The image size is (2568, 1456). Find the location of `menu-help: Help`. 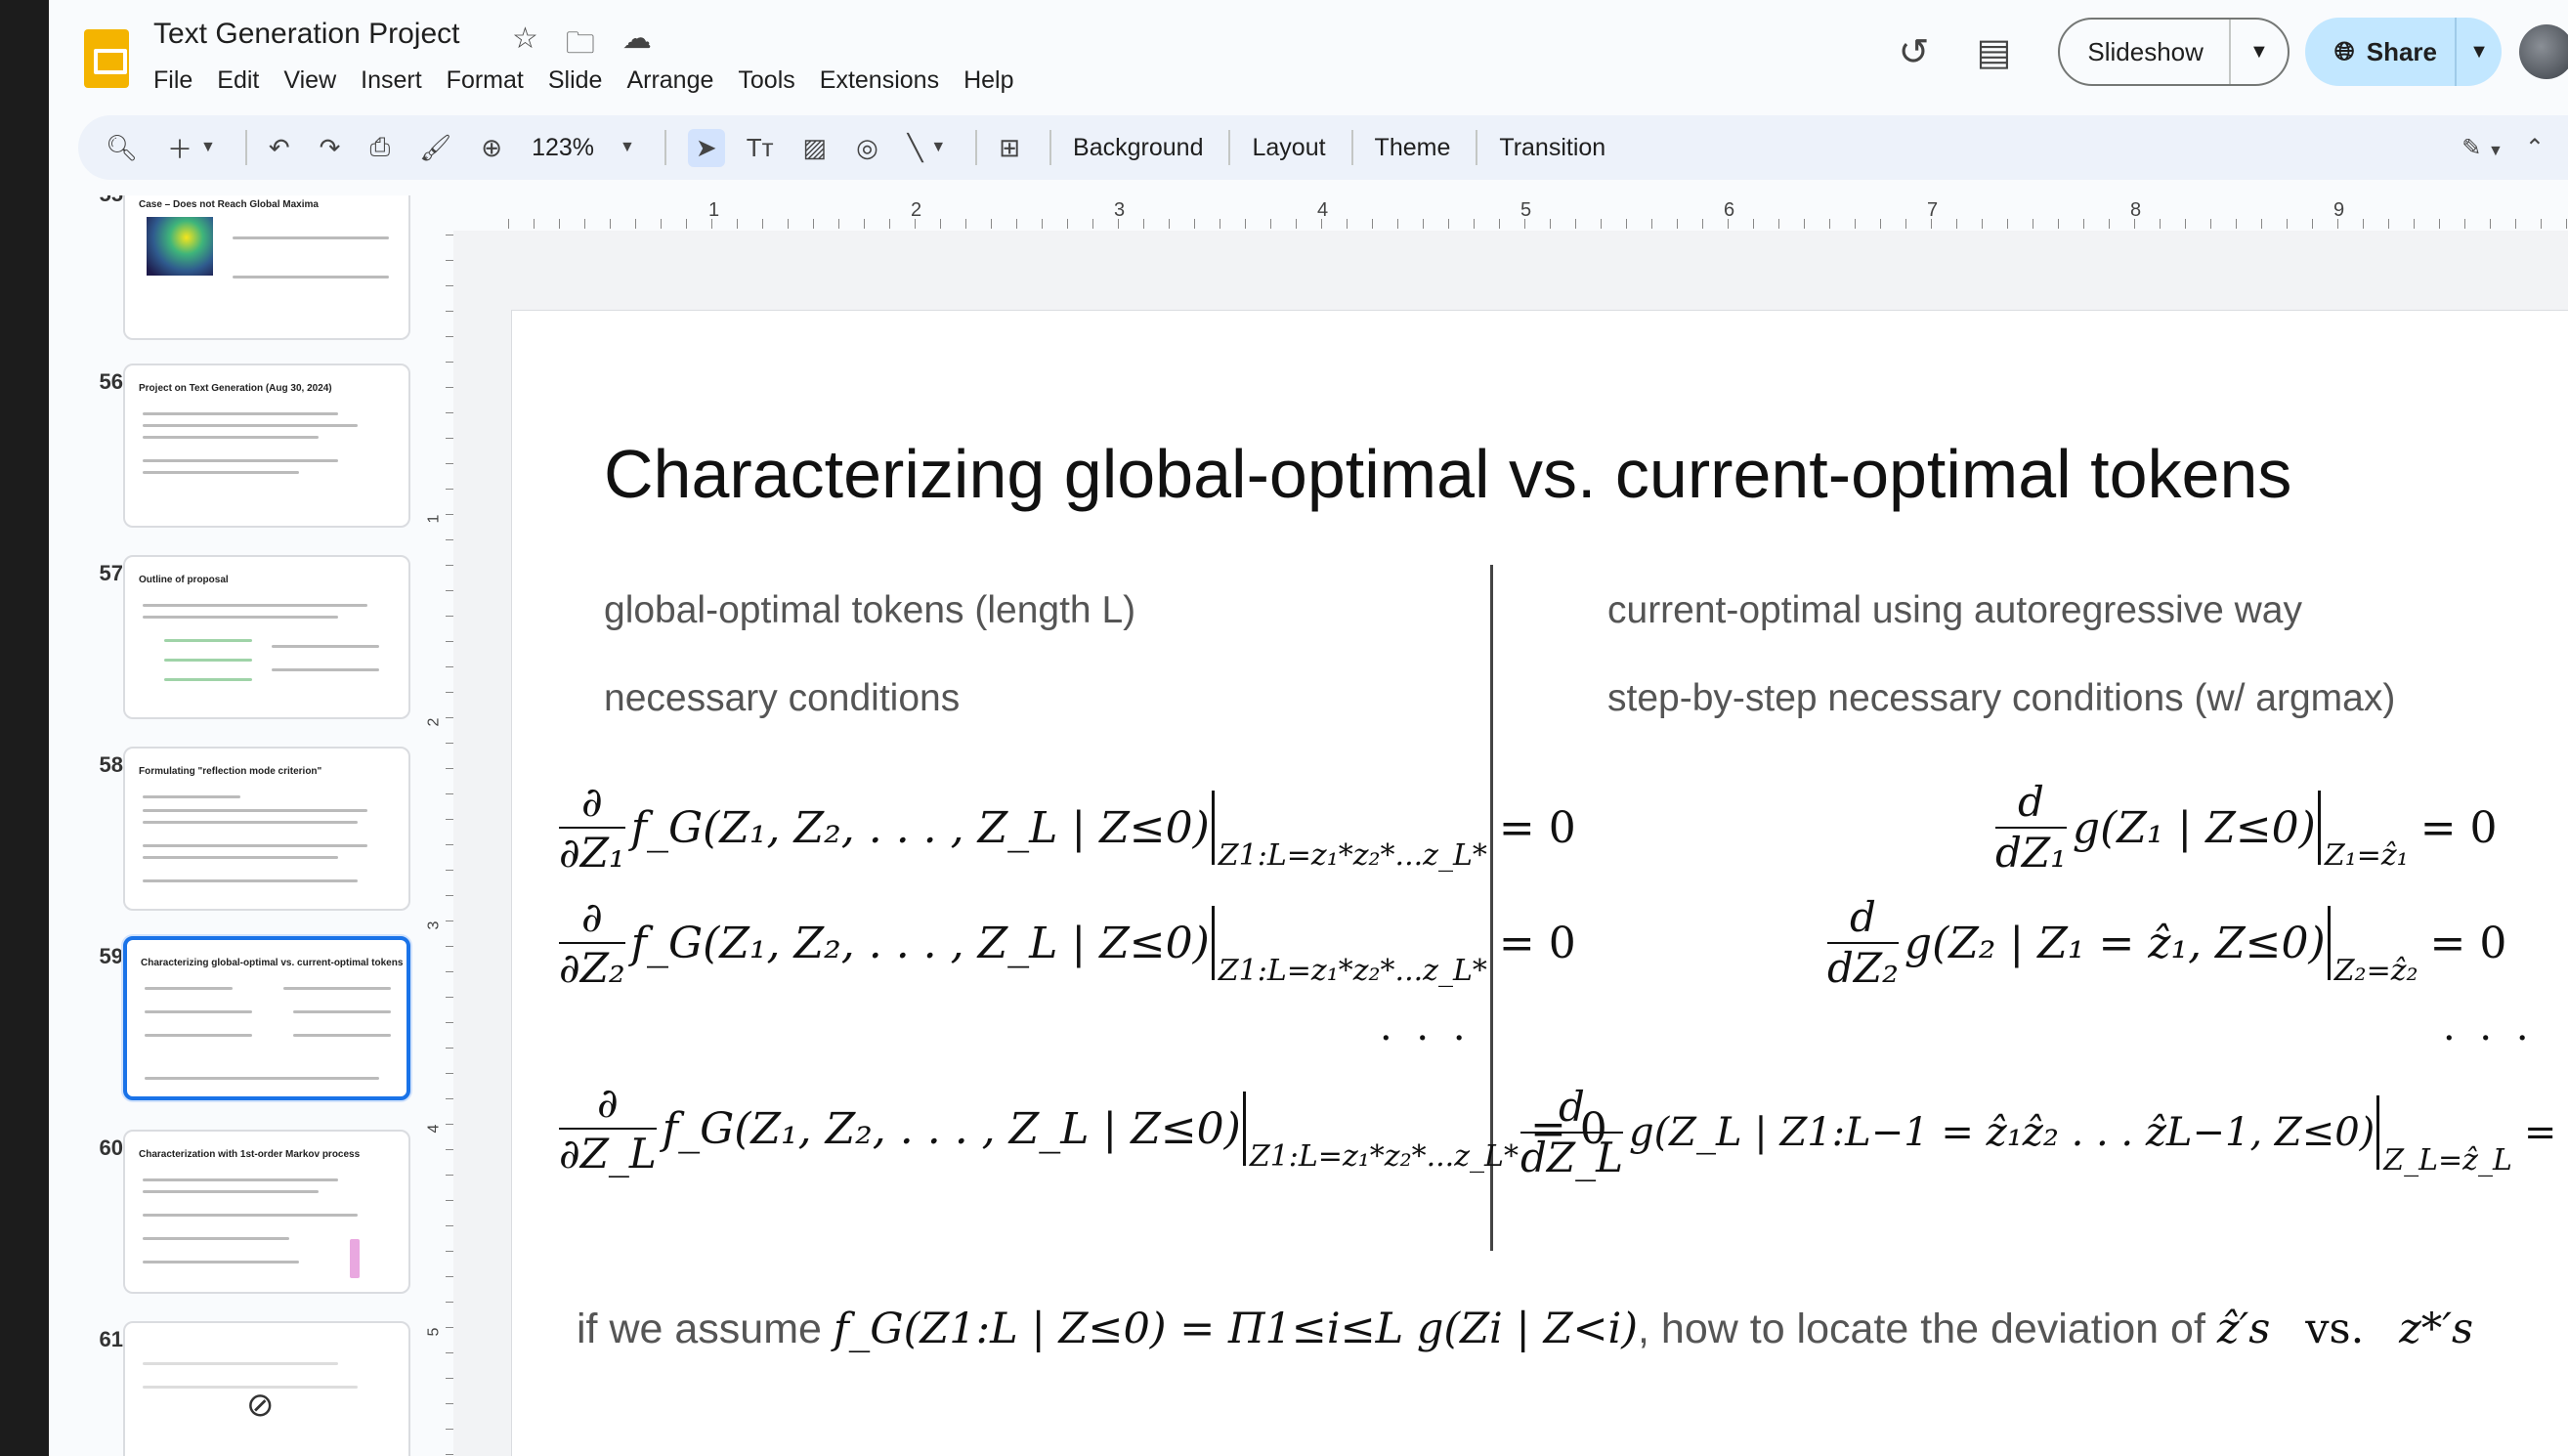

menu-help: Help is located at coordinates (988, 80).